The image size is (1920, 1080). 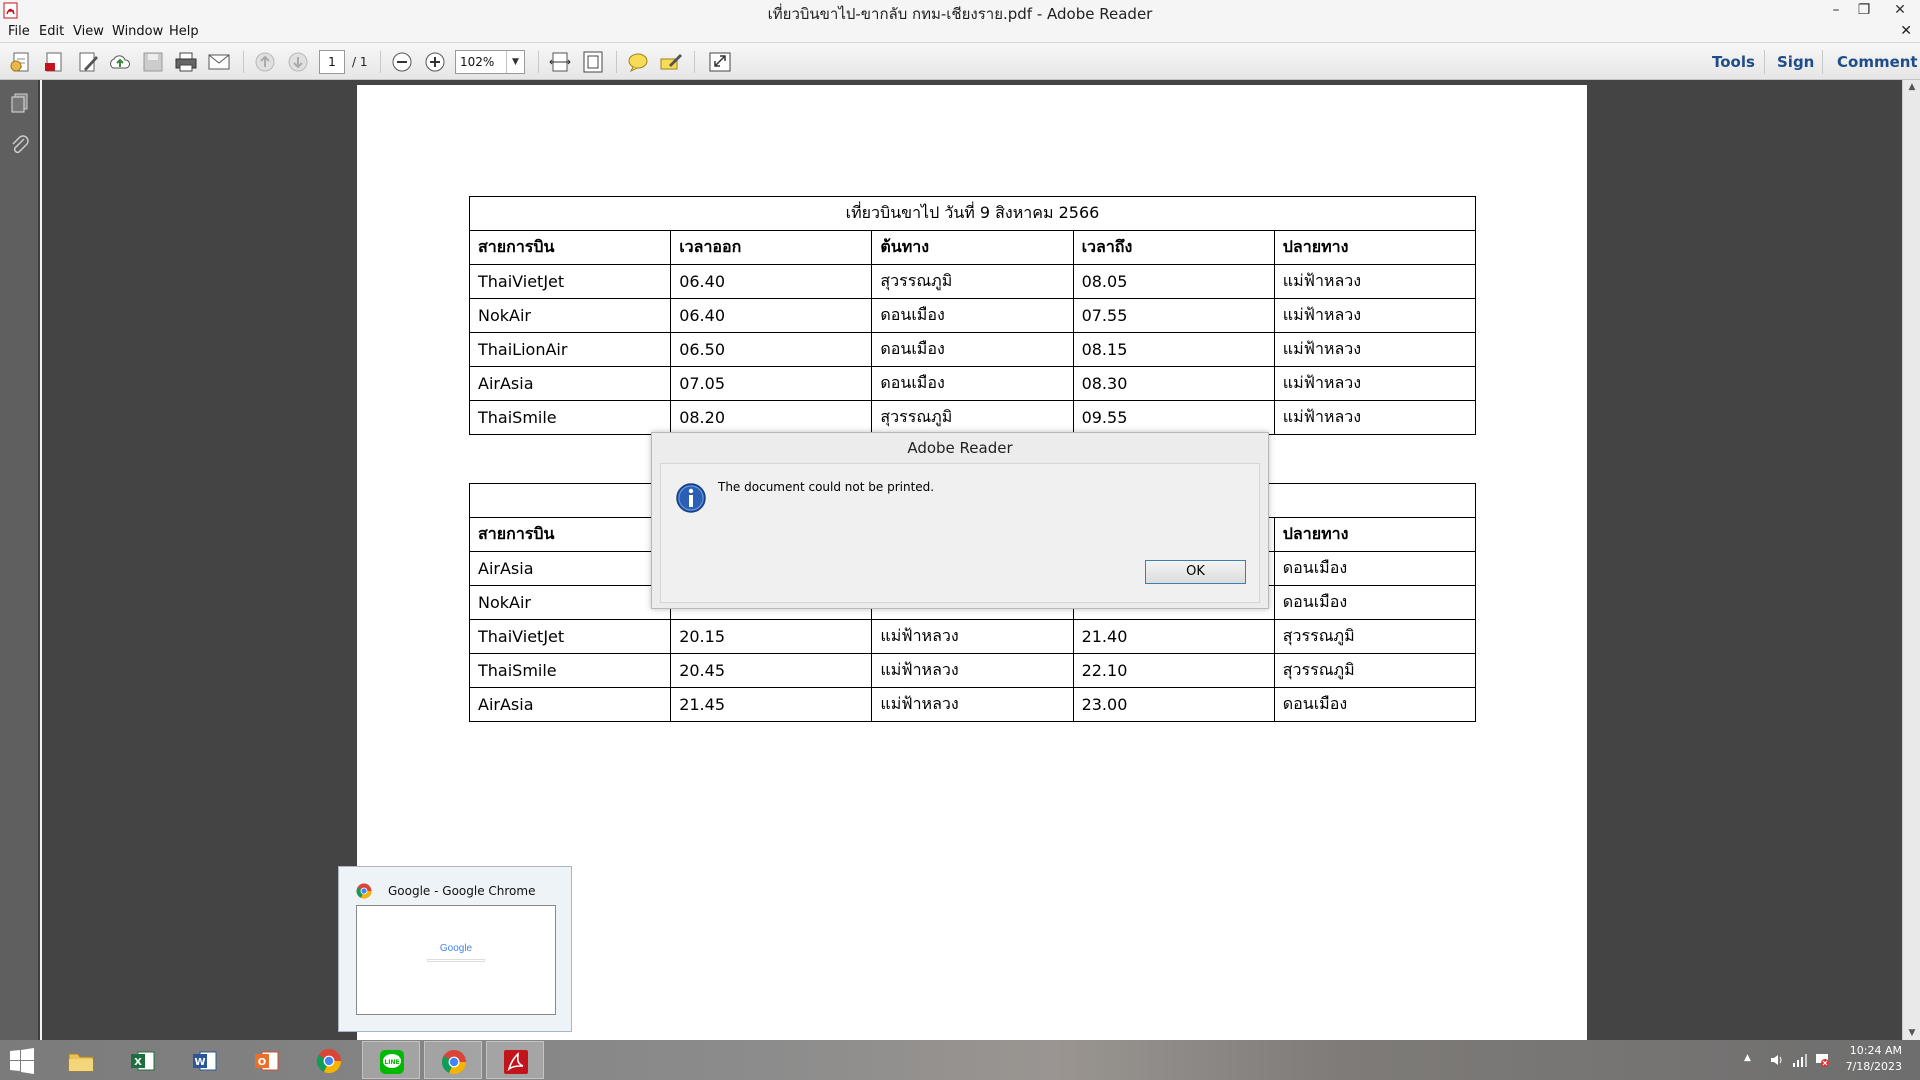 What do you see at coordinates (1911, 87) in the screenshot?
I see `scroll-up-icon: ▲` at bounding box center [1911, 87].